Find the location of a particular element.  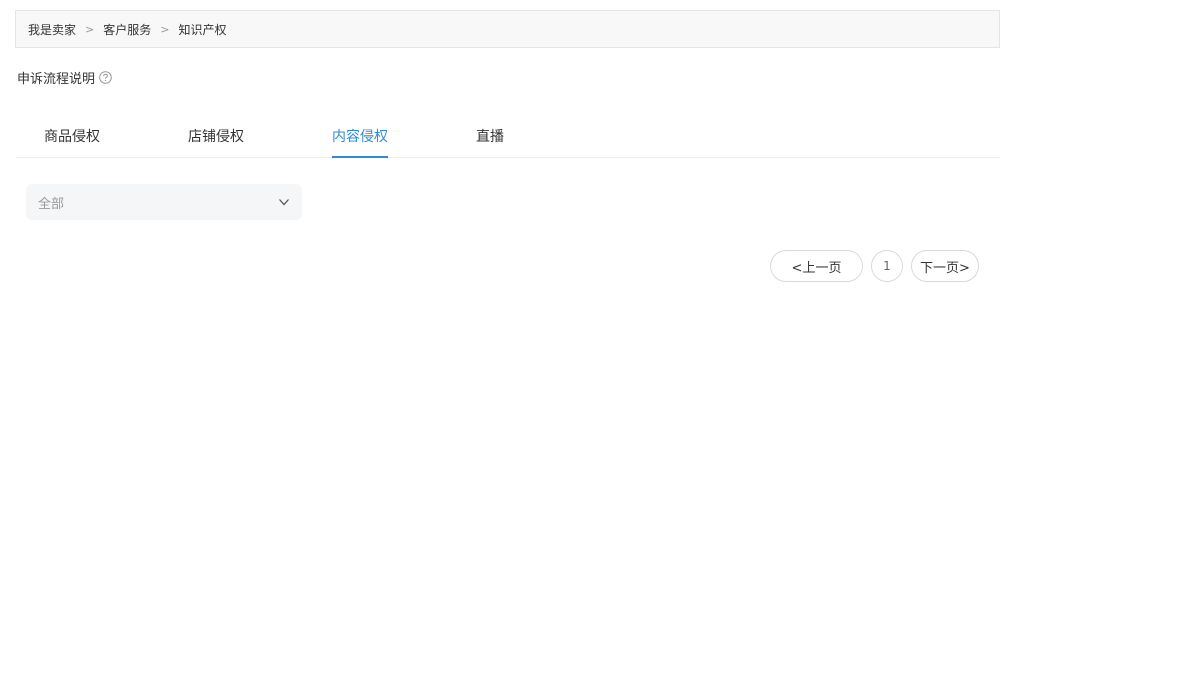

tab-live-stream: 直播 is located at coordinates (490, 136).